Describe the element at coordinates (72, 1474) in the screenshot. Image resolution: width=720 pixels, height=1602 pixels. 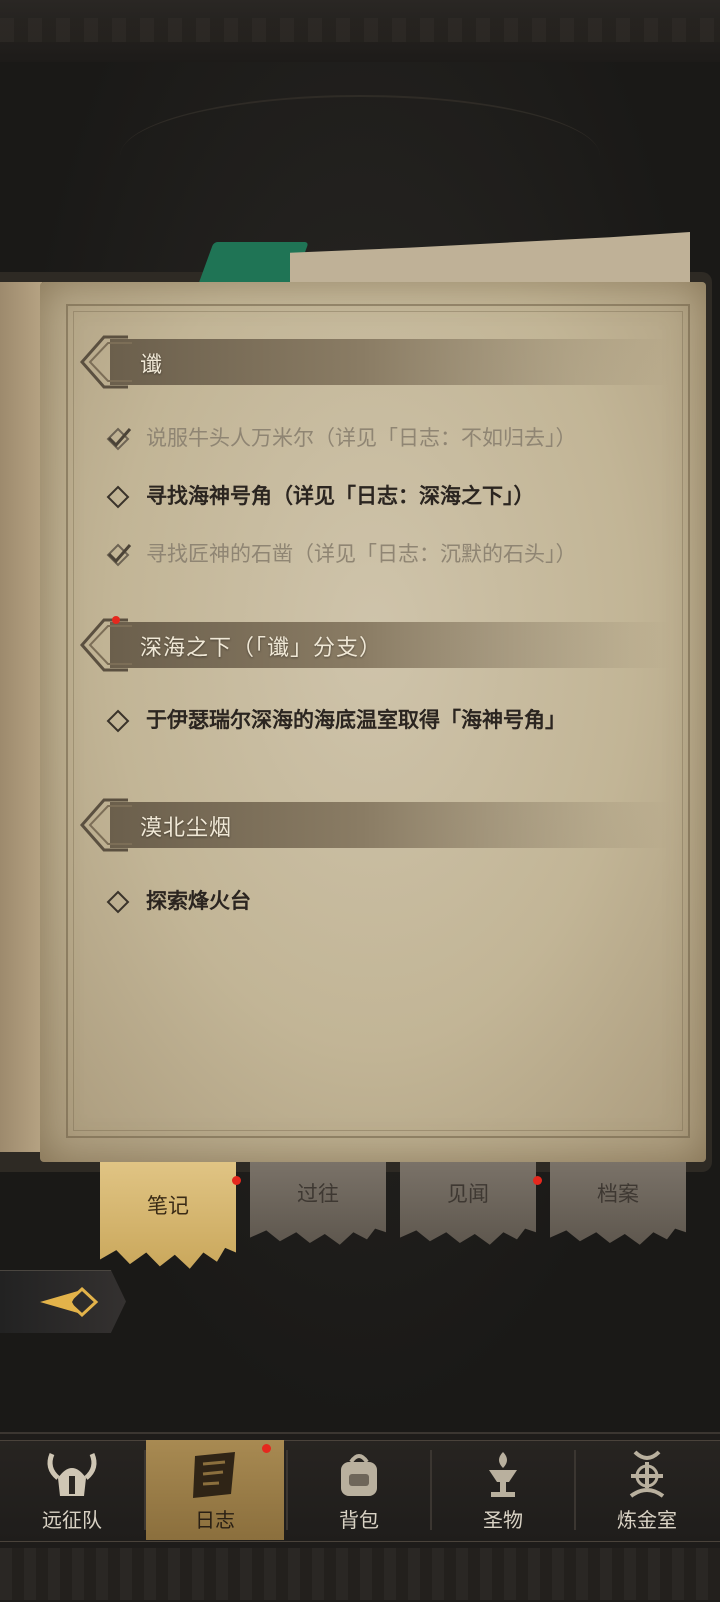
I see `viking-helmet-icon` at that location.